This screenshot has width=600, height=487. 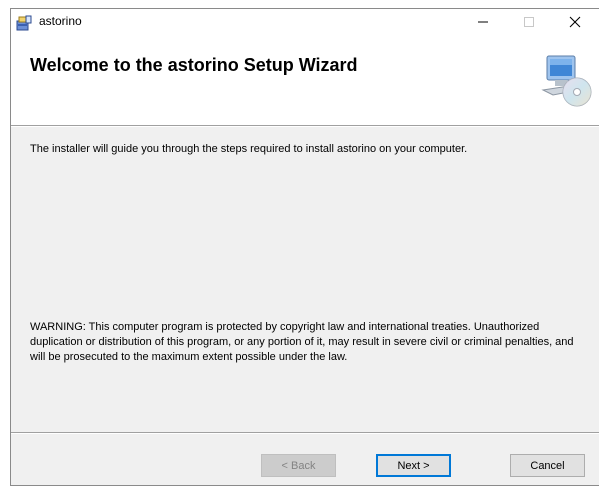 I want to click on maximize-button, so click(x=529, y=23).